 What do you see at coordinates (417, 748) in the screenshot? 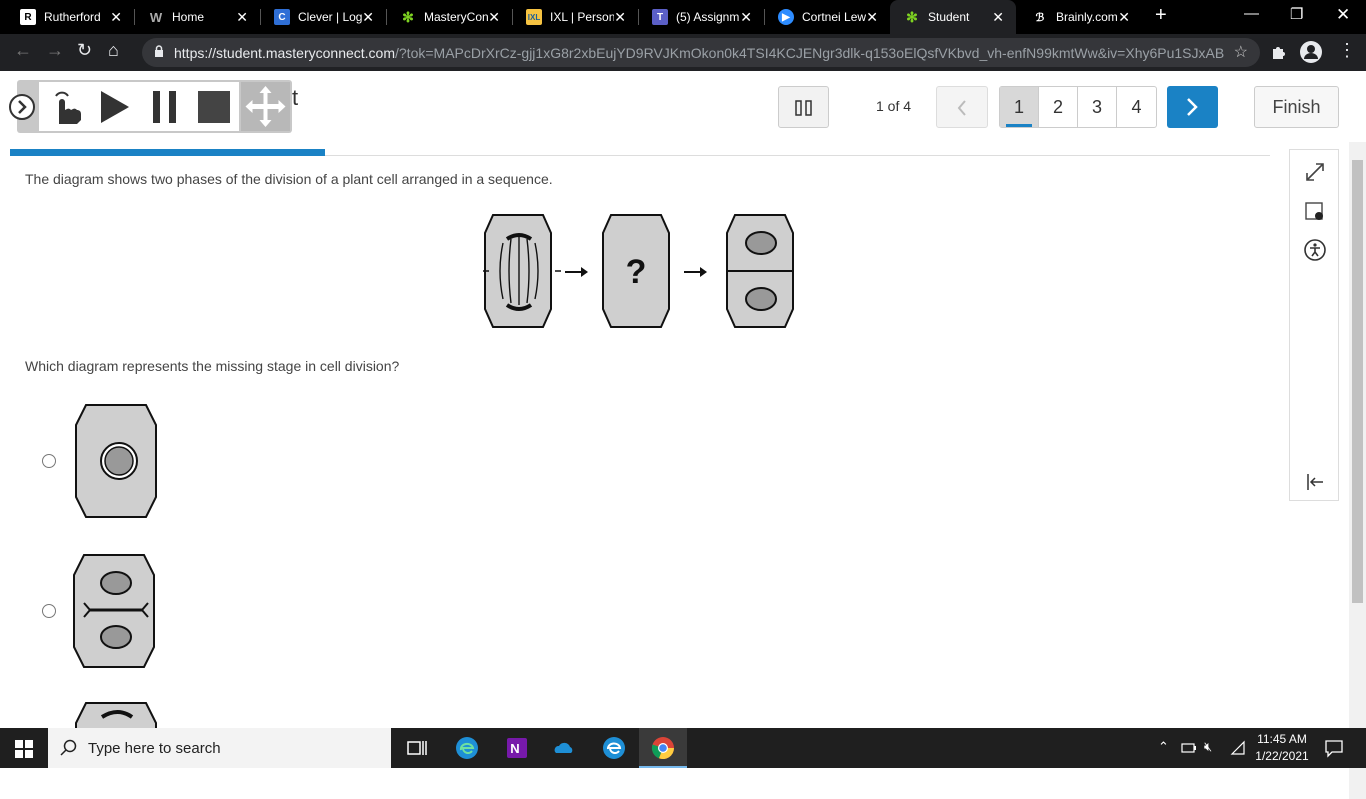
I see `task-view-icon` at bounding box center [417, 748].